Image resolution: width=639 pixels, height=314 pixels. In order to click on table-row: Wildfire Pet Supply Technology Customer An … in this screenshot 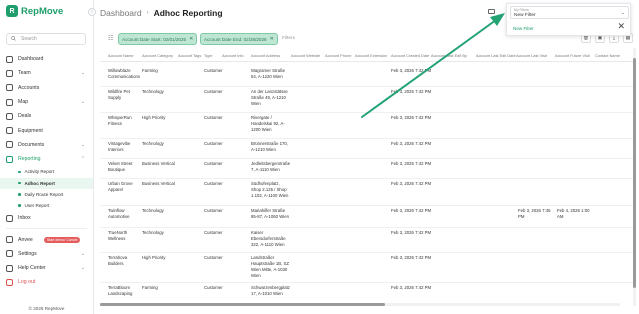, I will do `click(367, 100)`.